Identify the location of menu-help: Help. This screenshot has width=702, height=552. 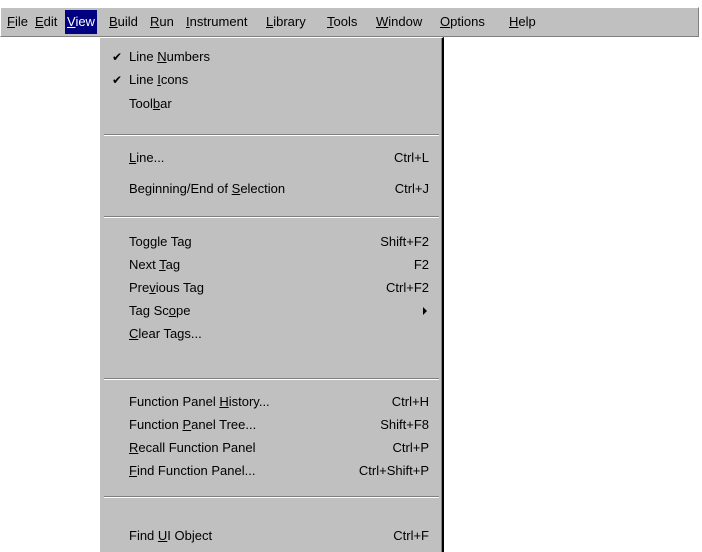
(522, 22).